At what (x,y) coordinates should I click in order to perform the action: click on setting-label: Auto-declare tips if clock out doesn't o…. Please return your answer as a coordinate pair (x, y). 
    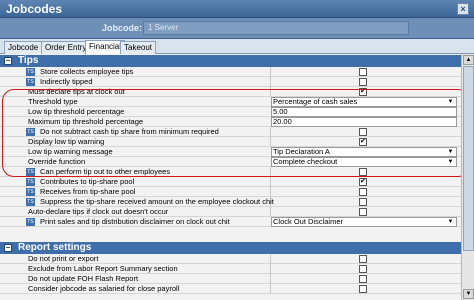
    Looking at the image, I should click on (98, 211).